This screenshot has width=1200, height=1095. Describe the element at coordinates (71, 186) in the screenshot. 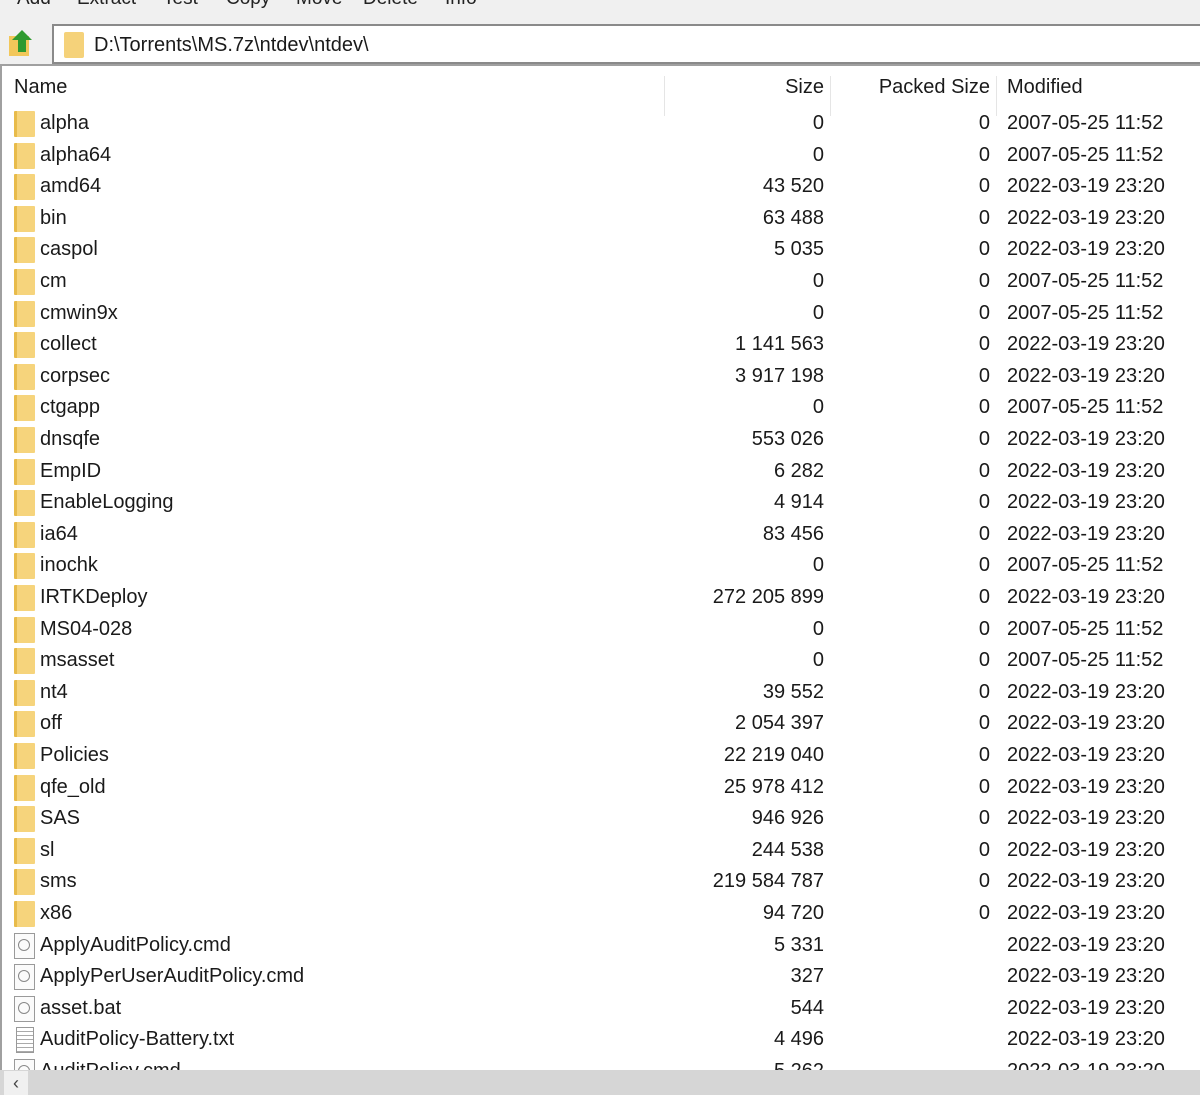

I see `file-name: amd64` at that location.